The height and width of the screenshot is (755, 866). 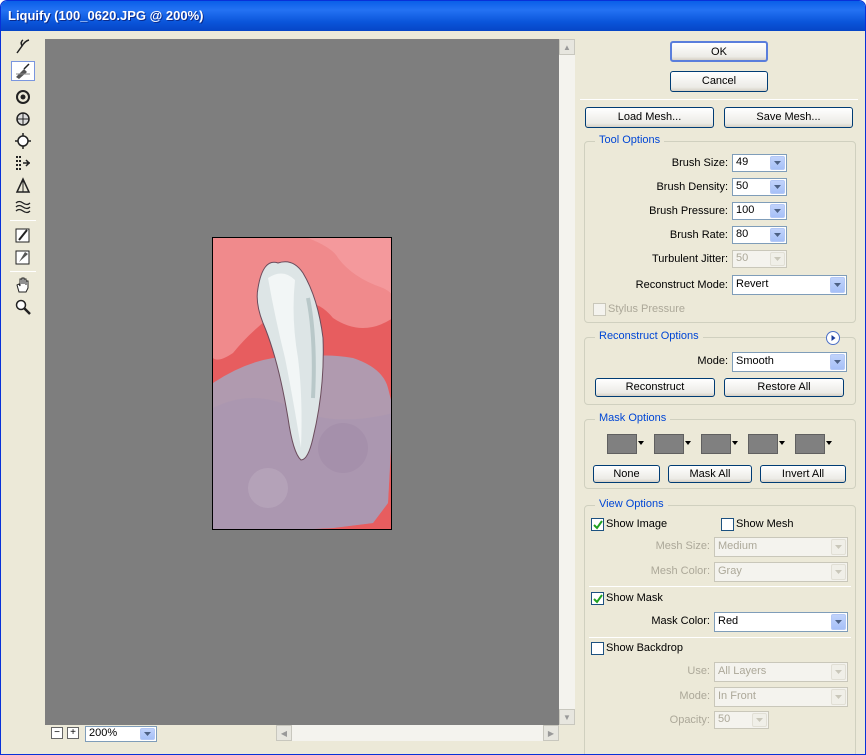 I want to click on brush-rate-field: 80, so click(x=759, y=235).